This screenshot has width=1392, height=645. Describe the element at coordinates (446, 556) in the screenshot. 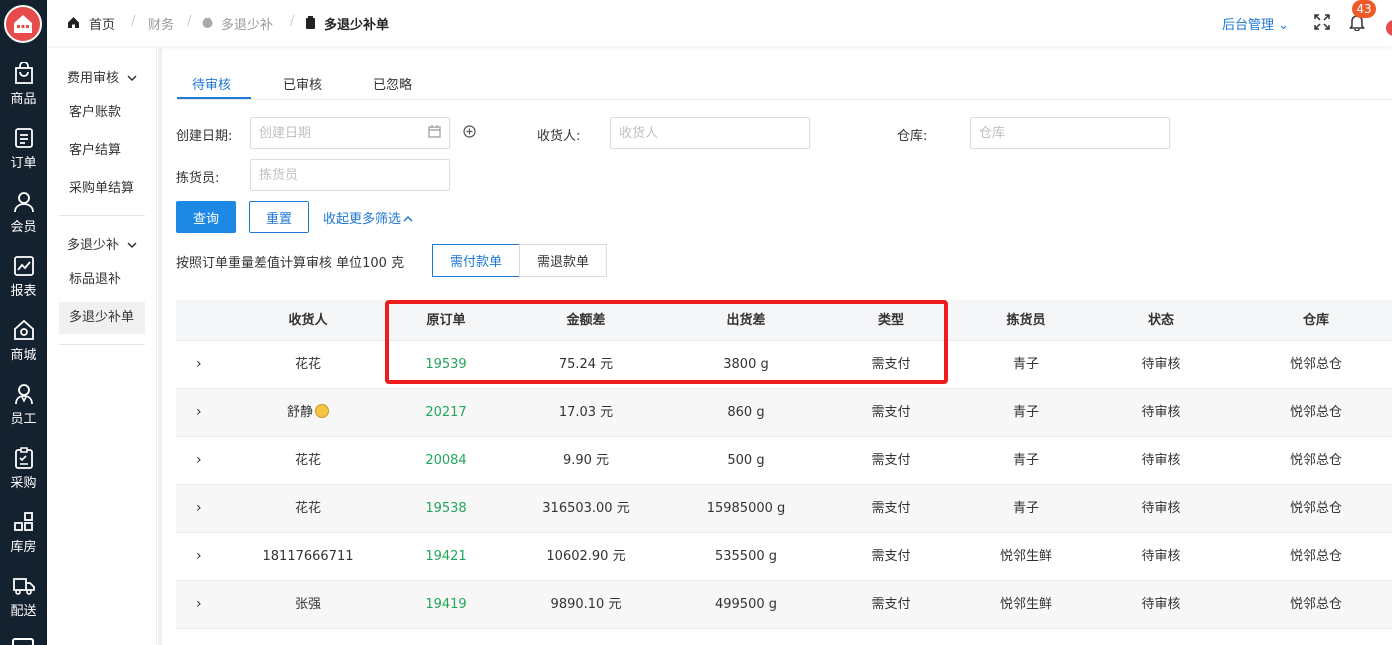

I see `cell-order-link: 19421` at that location.